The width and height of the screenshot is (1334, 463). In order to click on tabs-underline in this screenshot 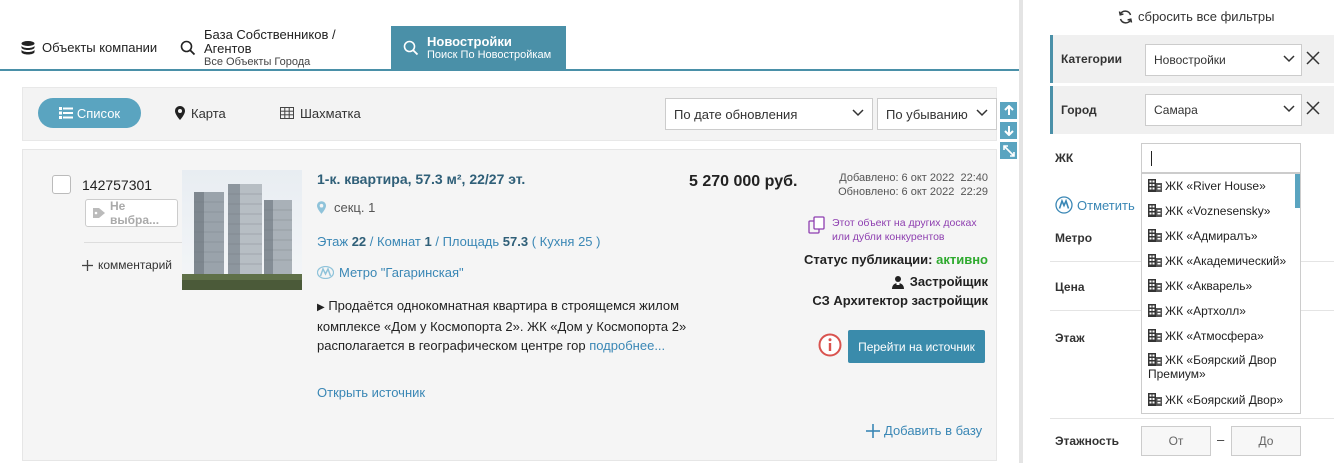, I will do `click(509, 70)`.